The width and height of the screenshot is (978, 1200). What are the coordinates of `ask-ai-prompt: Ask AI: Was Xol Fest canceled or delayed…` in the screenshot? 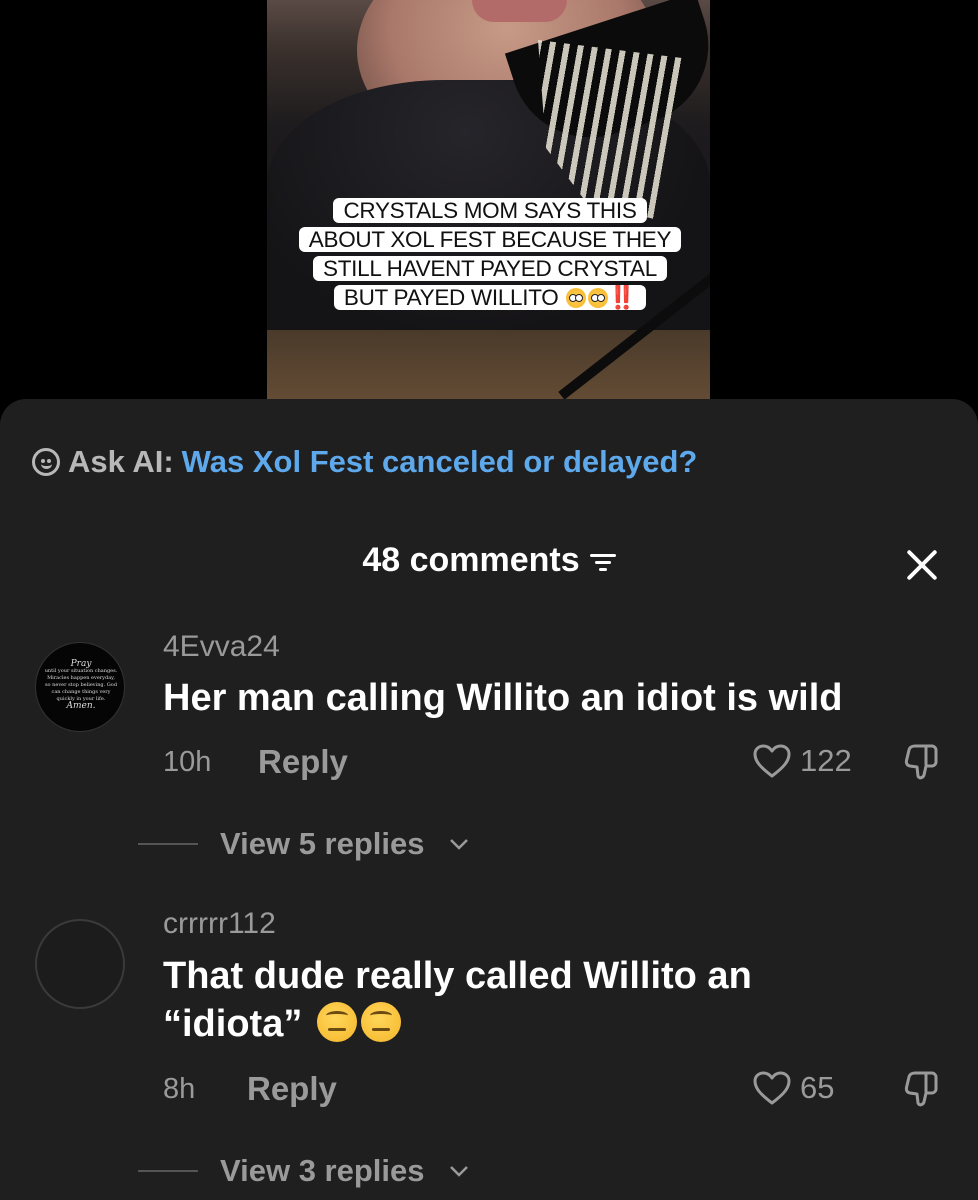 It's located at (364, 462).